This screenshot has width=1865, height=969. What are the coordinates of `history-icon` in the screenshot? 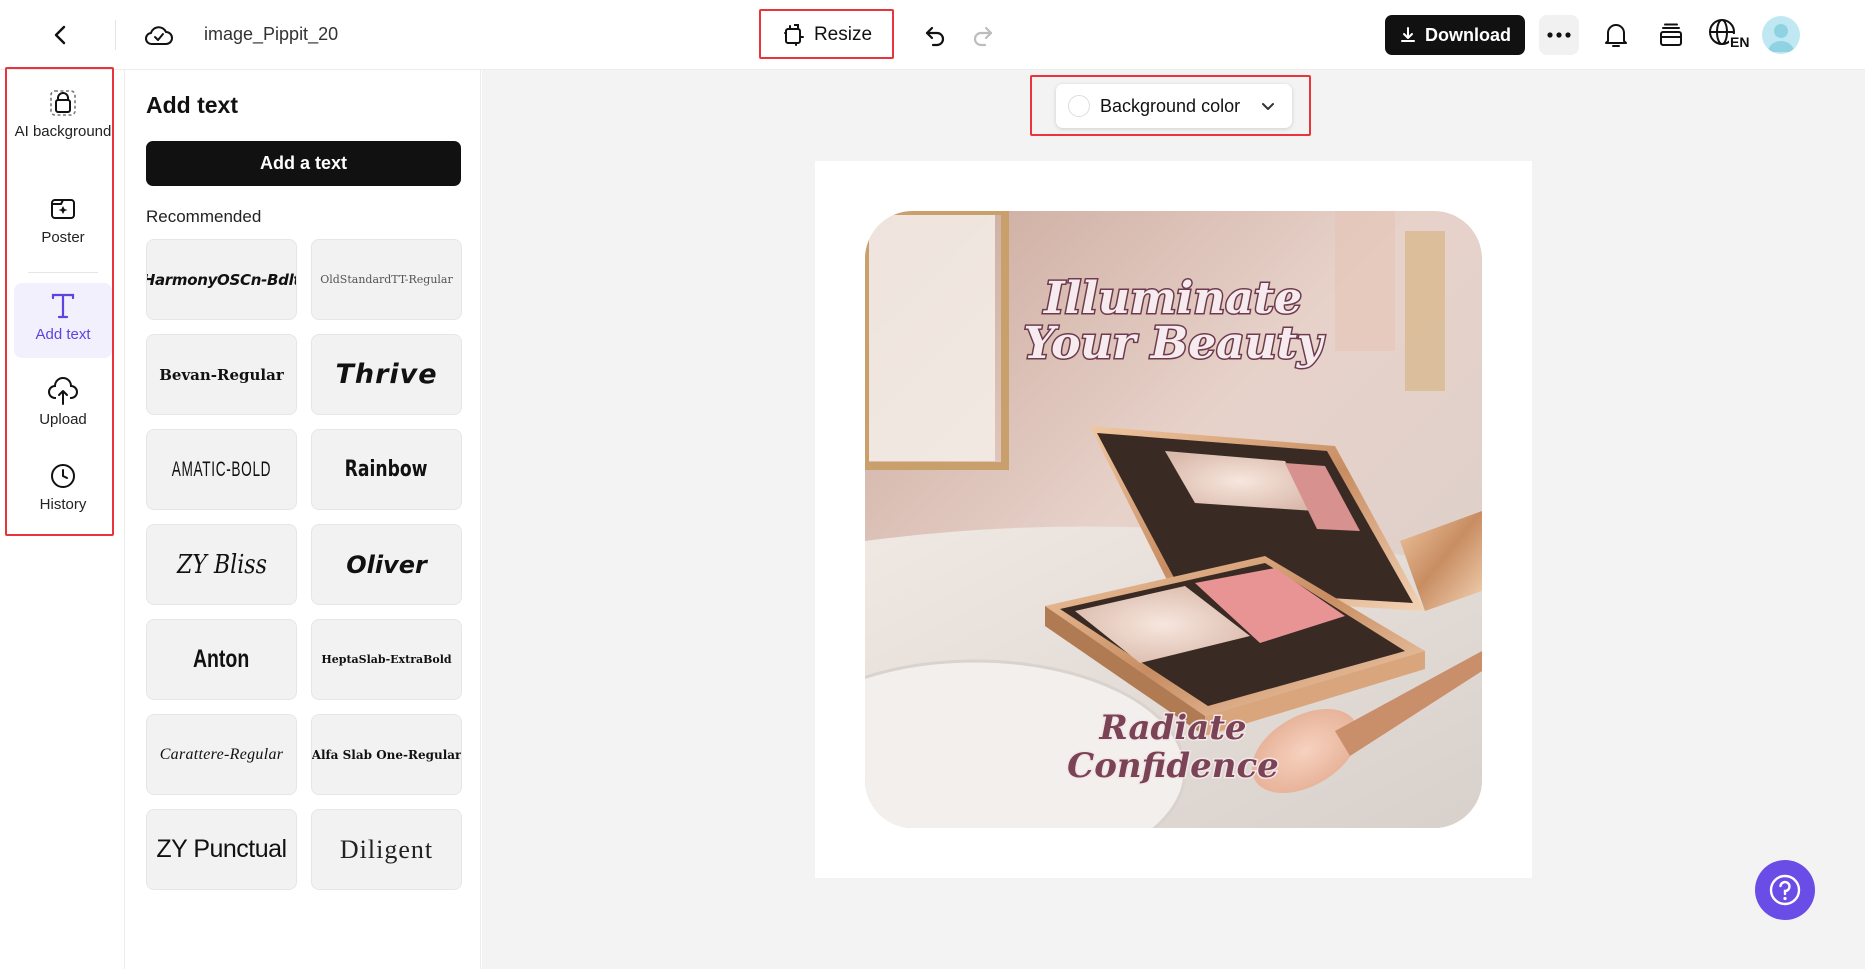 It's located at (63, 476).